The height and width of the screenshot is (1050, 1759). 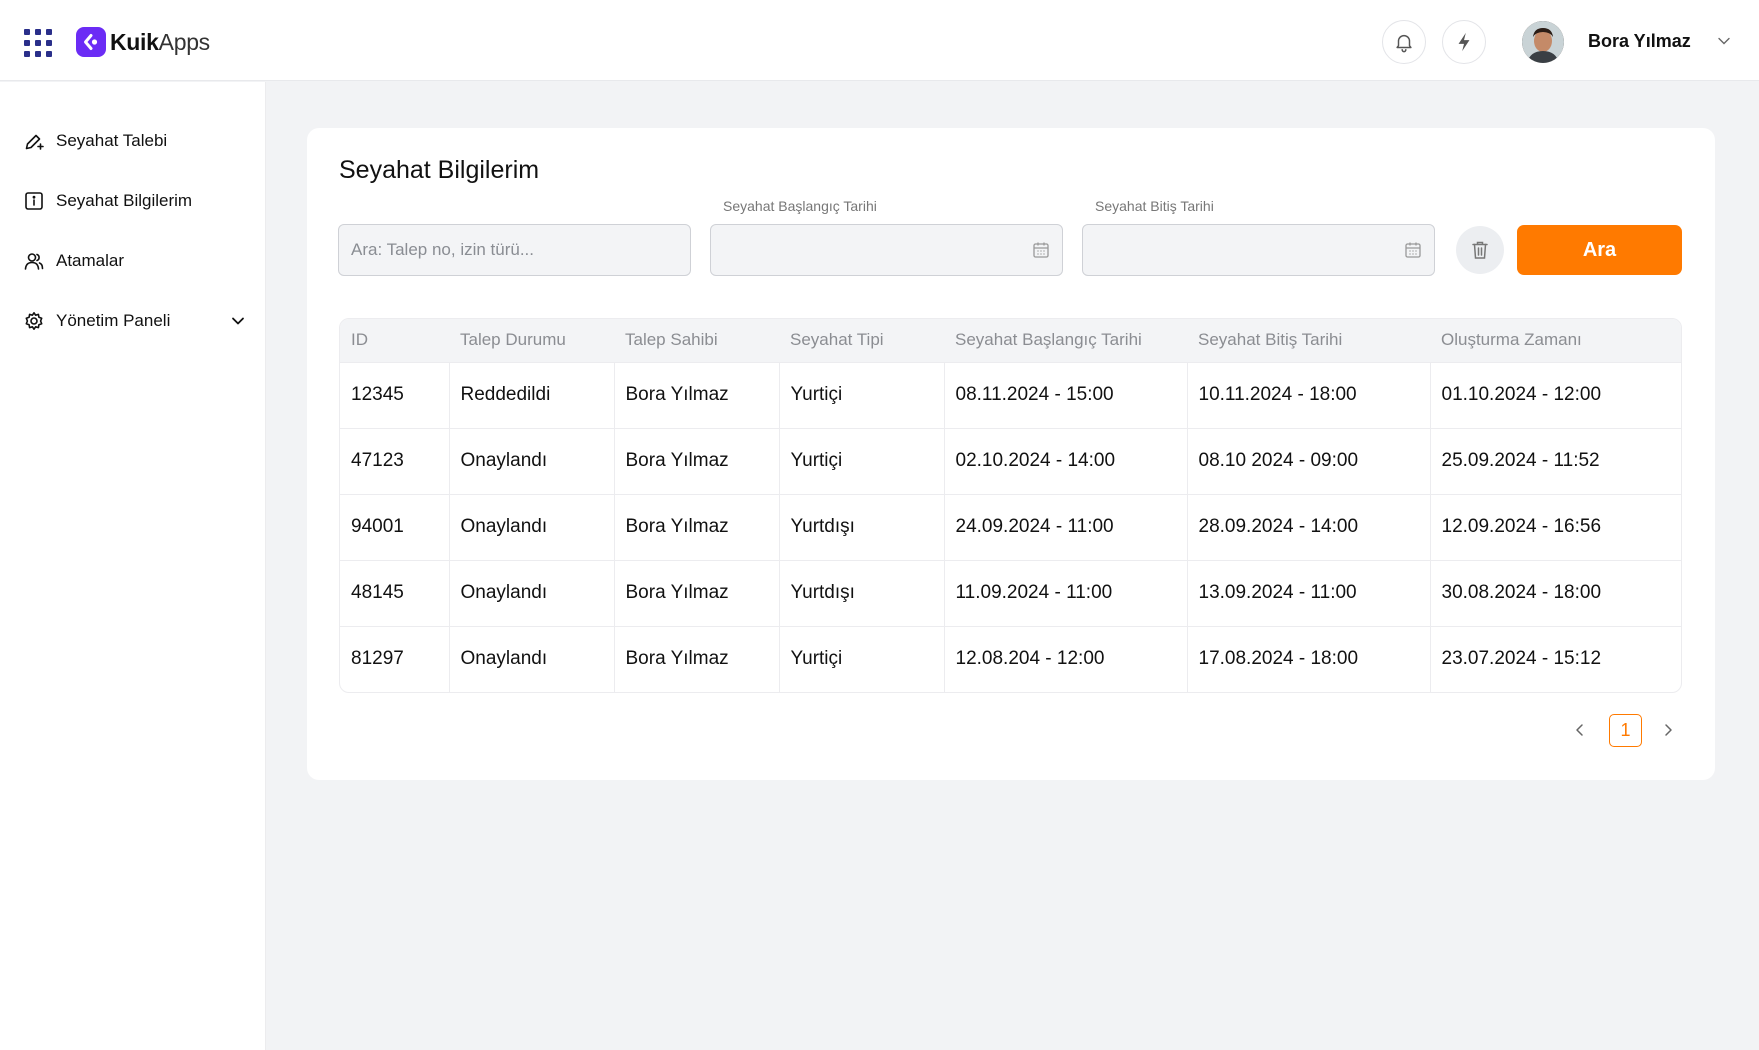 What do you see at coordinates (395, 658) in the screenshot?
I see `cell-id: 81297` at bounding box center [395, 658].